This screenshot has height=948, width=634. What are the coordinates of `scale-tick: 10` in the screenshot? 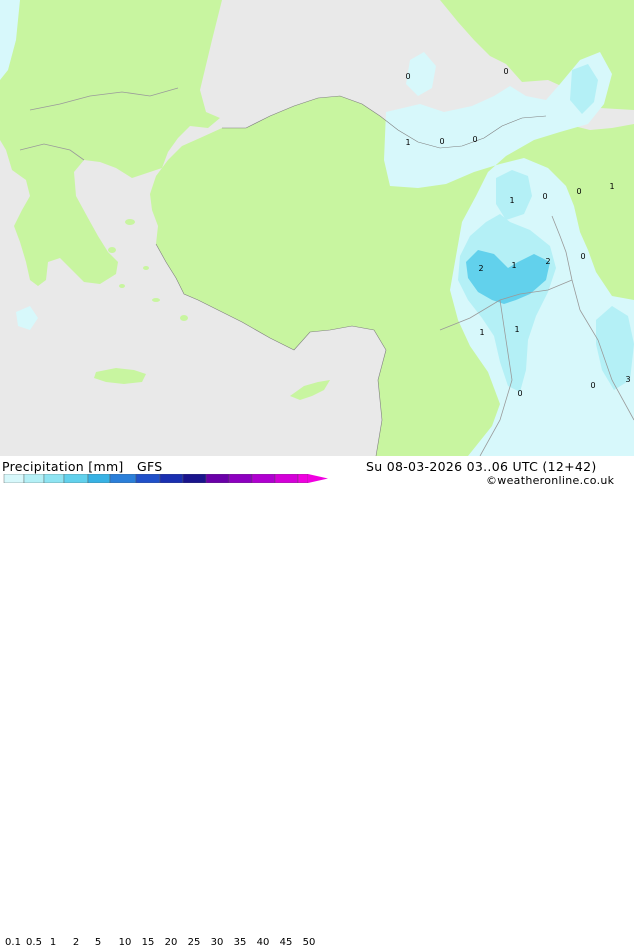 It's located at (125, 942).